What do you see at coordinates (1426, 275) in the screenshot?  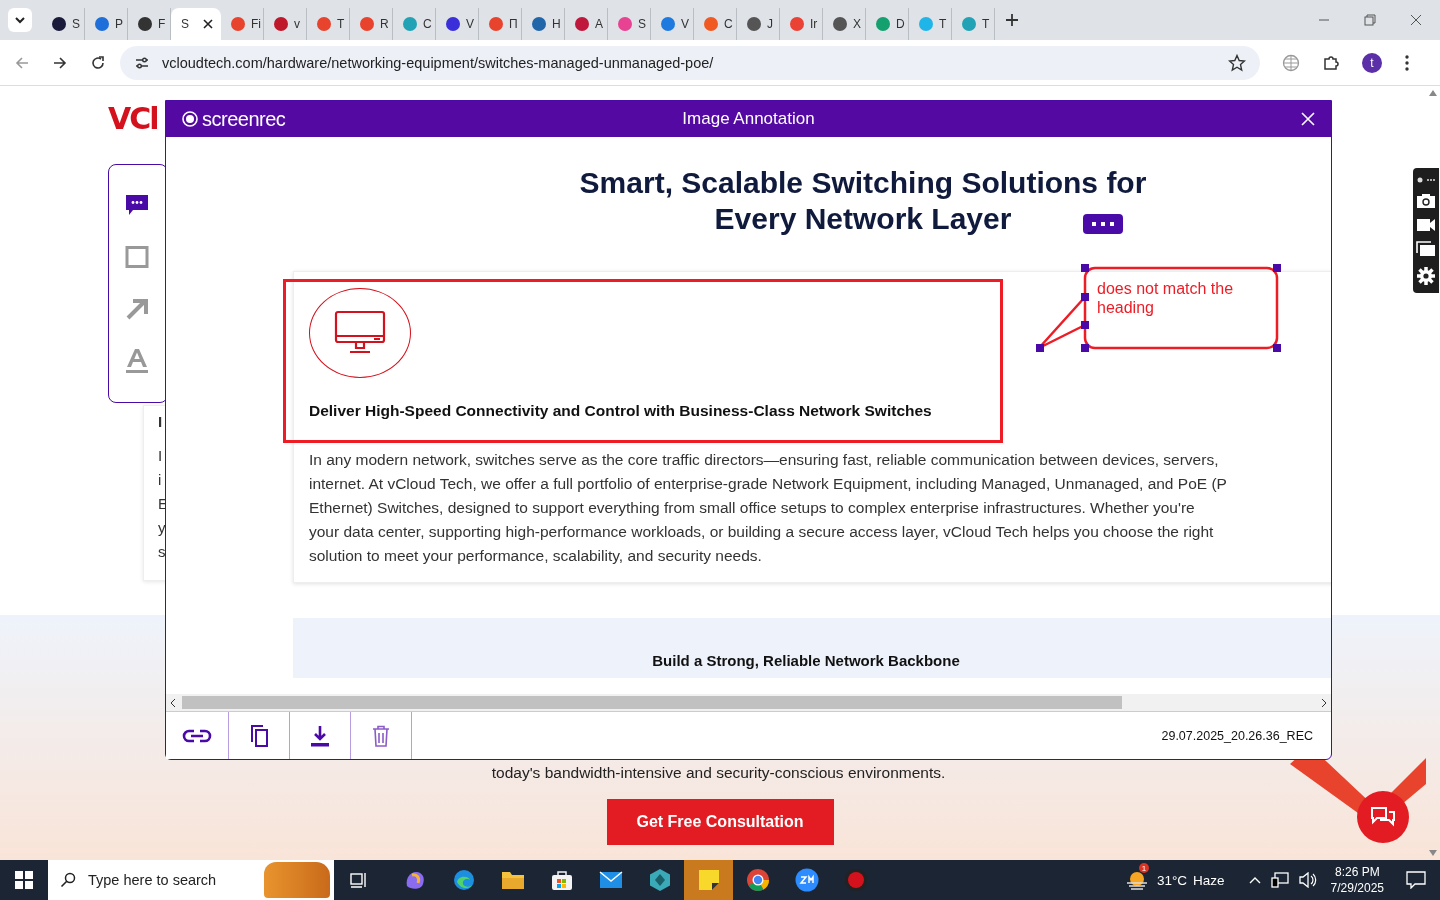 I see `settings-icon` at bounding box center [1426, 275].